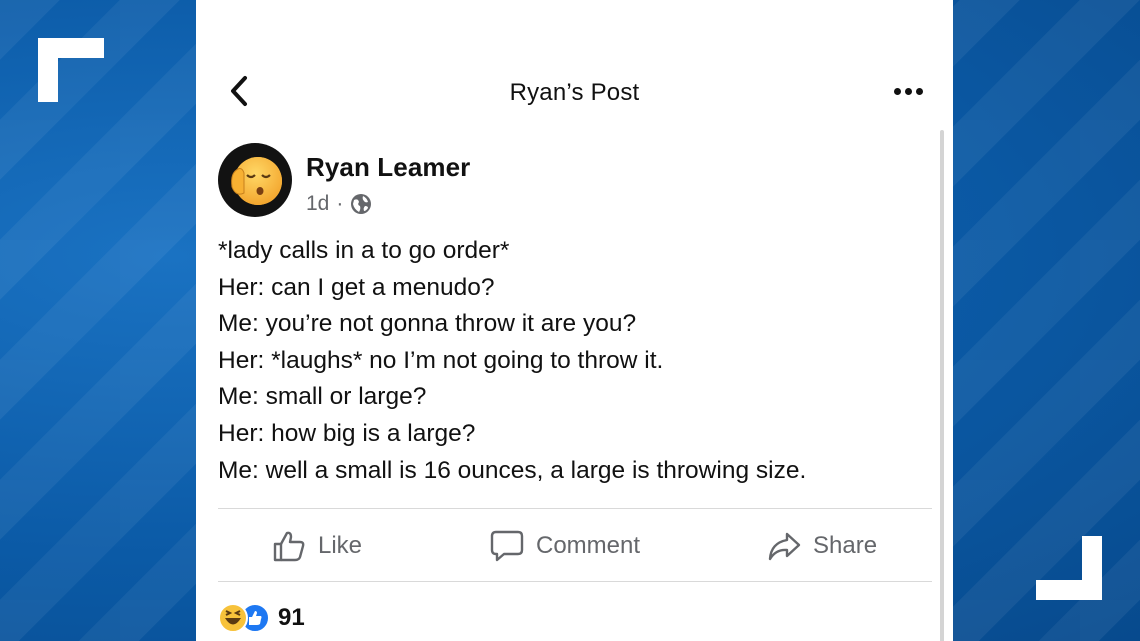 The width and height of the screenshot is (1140, 641). I want to click on timestamp: 1d, so click(317, 204).